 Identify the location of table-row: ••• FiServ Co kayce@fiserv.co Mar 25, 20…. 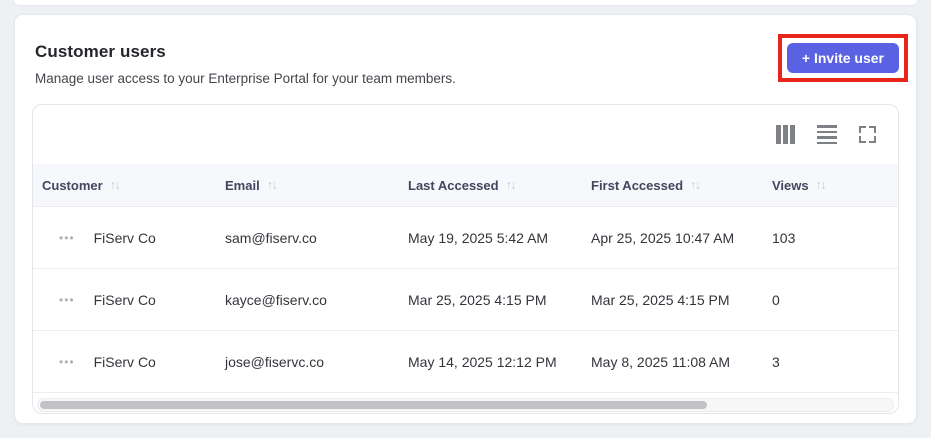
(465, 300).